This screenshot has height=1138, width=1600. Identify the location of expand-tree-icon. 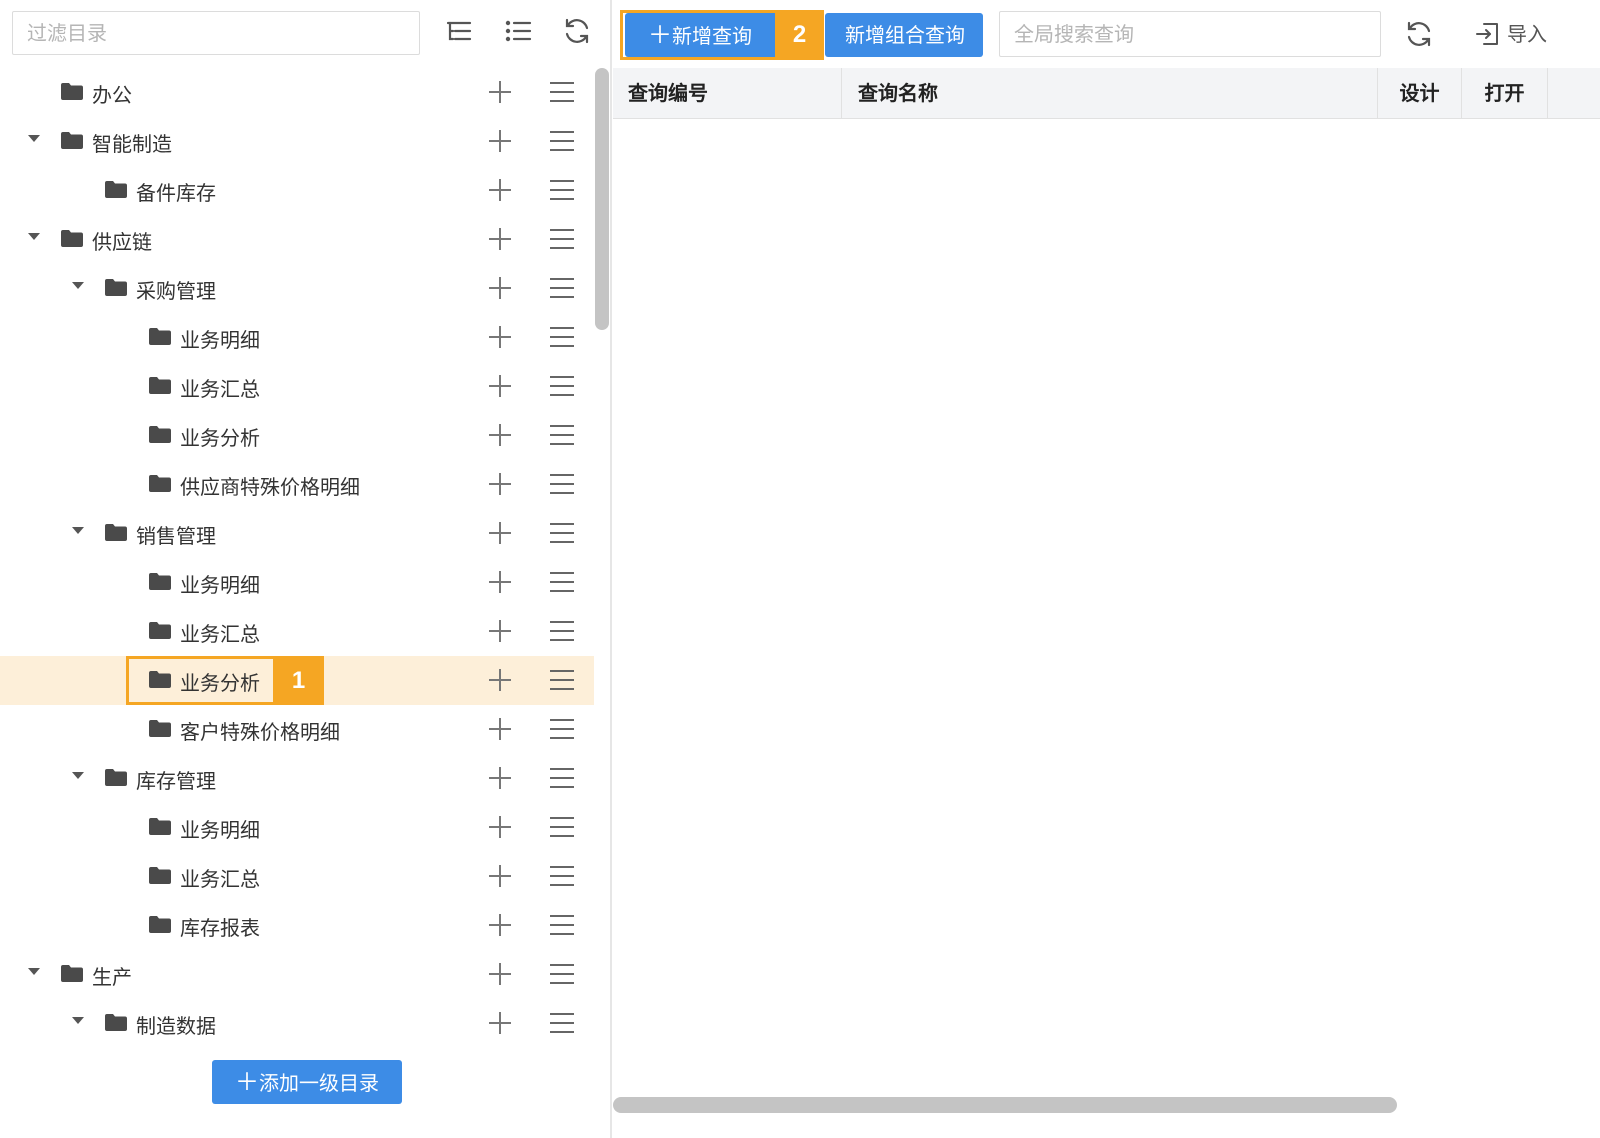
(459, 31).